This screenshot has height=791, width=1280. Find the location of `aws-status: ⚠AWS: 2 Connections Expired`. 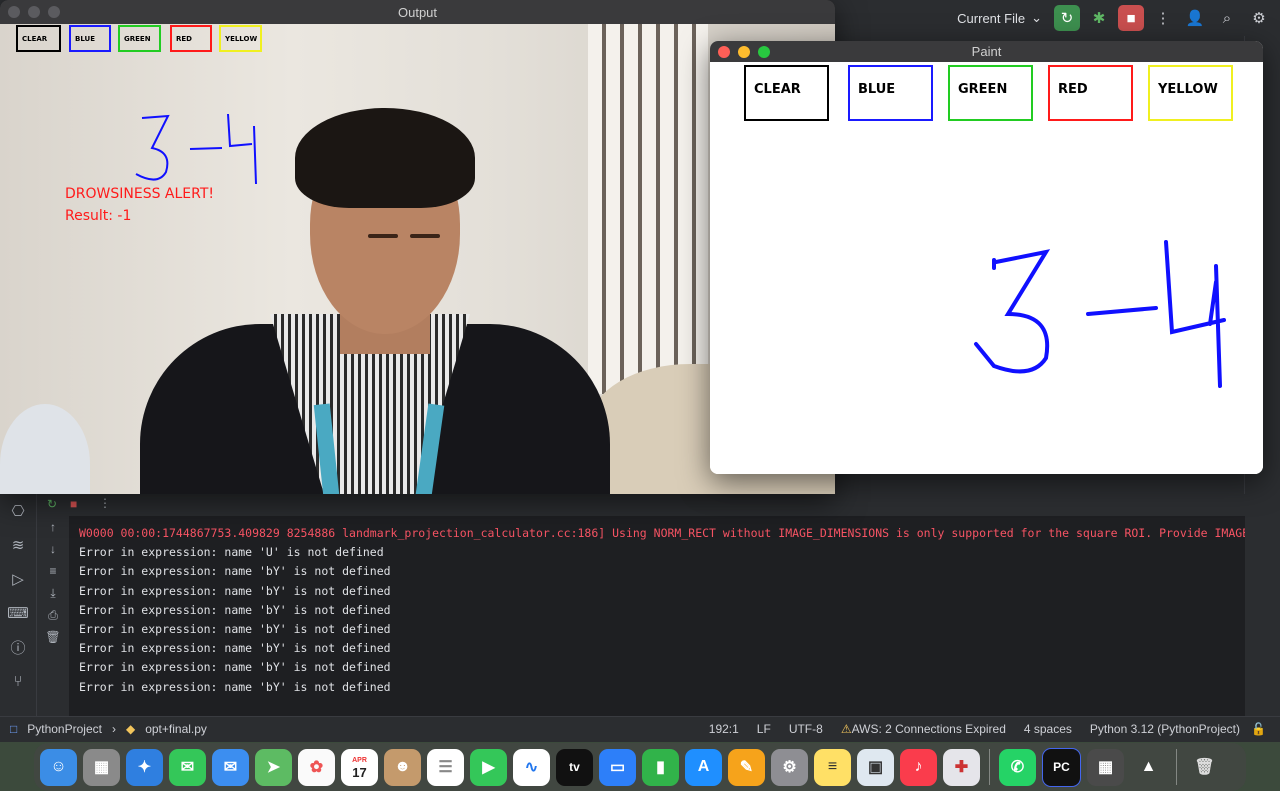

aws-status: ⚠AWS: 2 Connections Expired is located at coordinates (923, 729).